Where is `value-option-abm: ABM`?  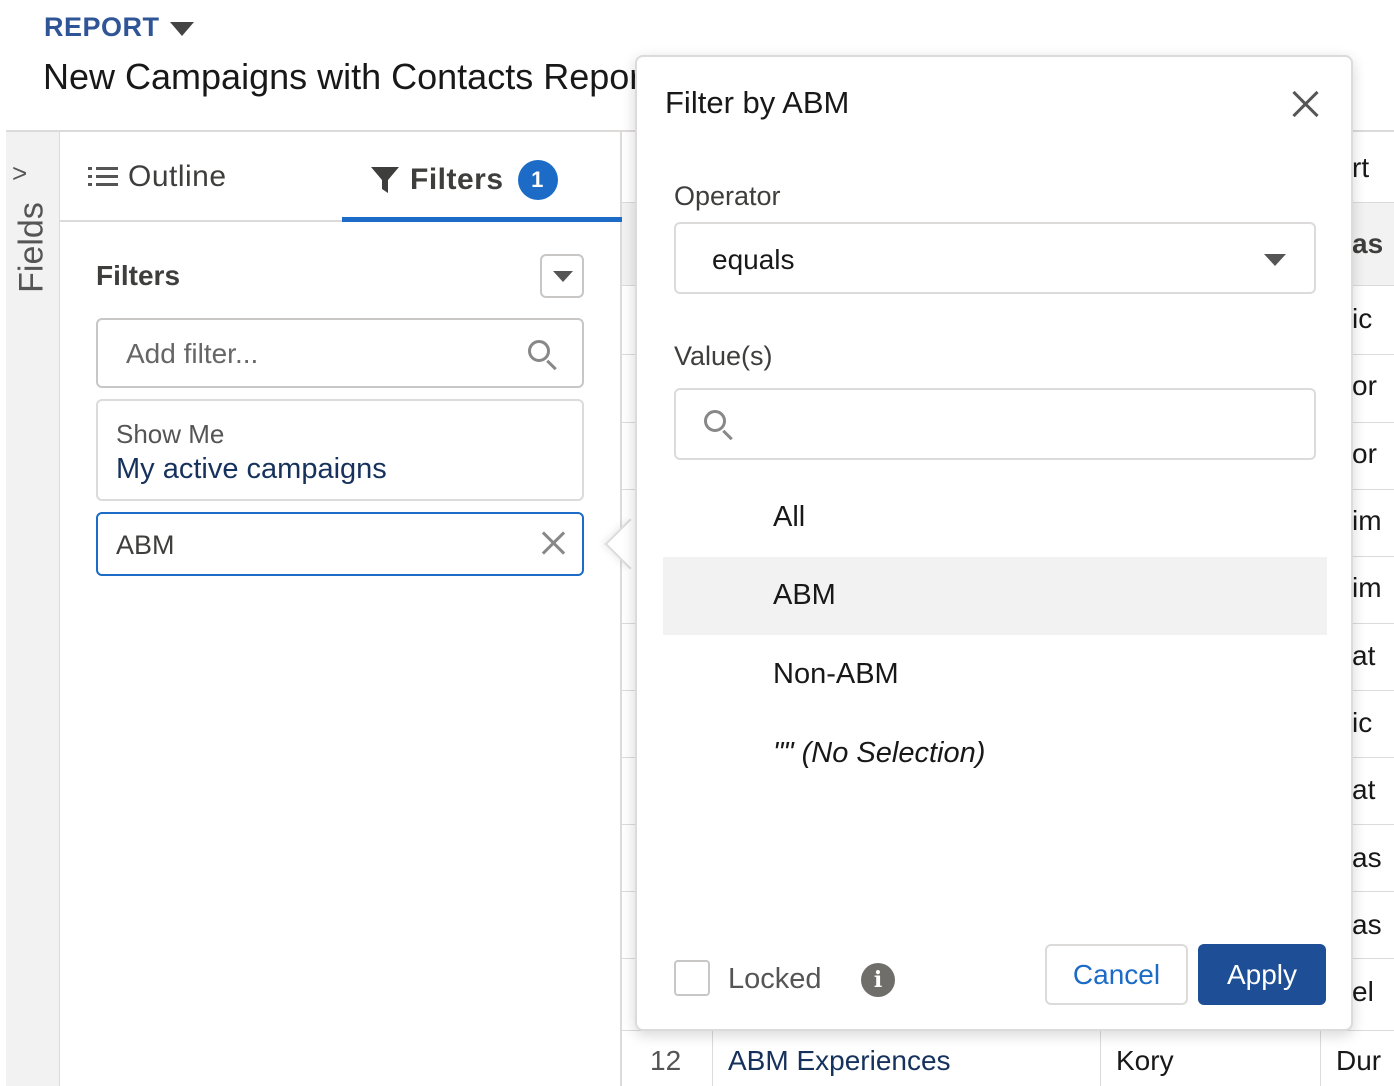
value-option-abm: ABM is located at coordinates (995, 596).